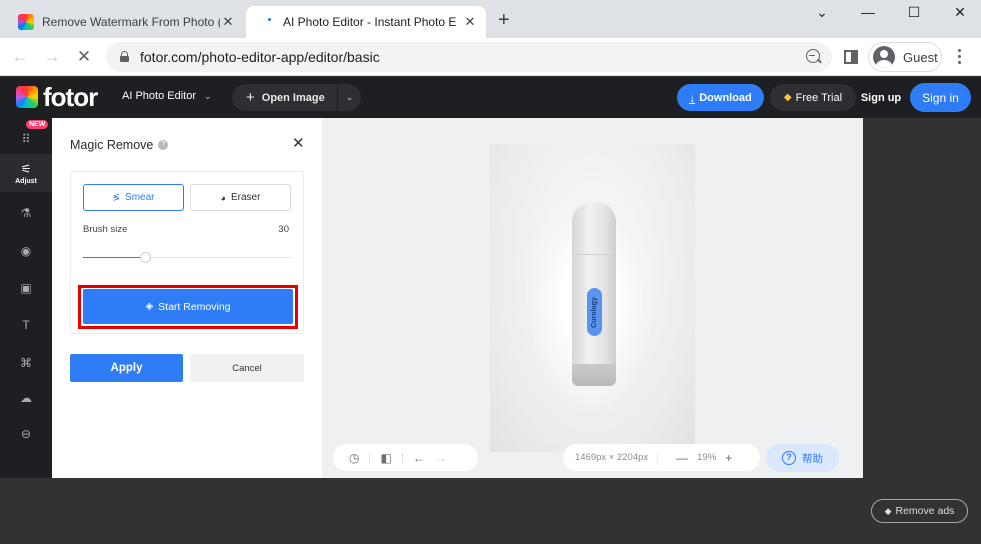 The image size is (981, 544). Describe the element at coordinates (105, 229) in the screenshot. I see `brush-size-label: Brush size` at that location.